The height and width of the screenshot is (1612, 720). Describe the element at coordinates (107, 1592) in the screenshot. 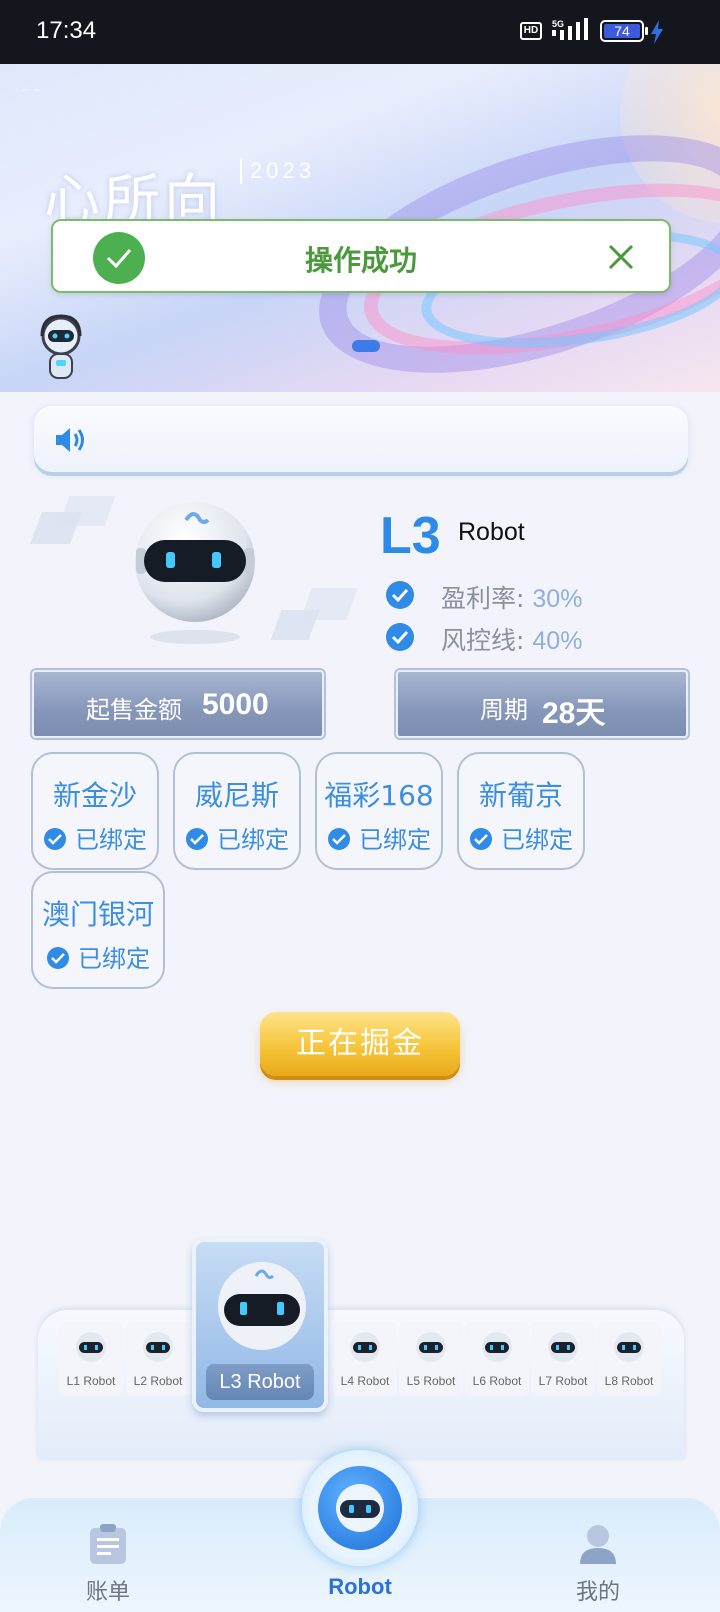

I see `nav-label-bill: 账单` at that location.